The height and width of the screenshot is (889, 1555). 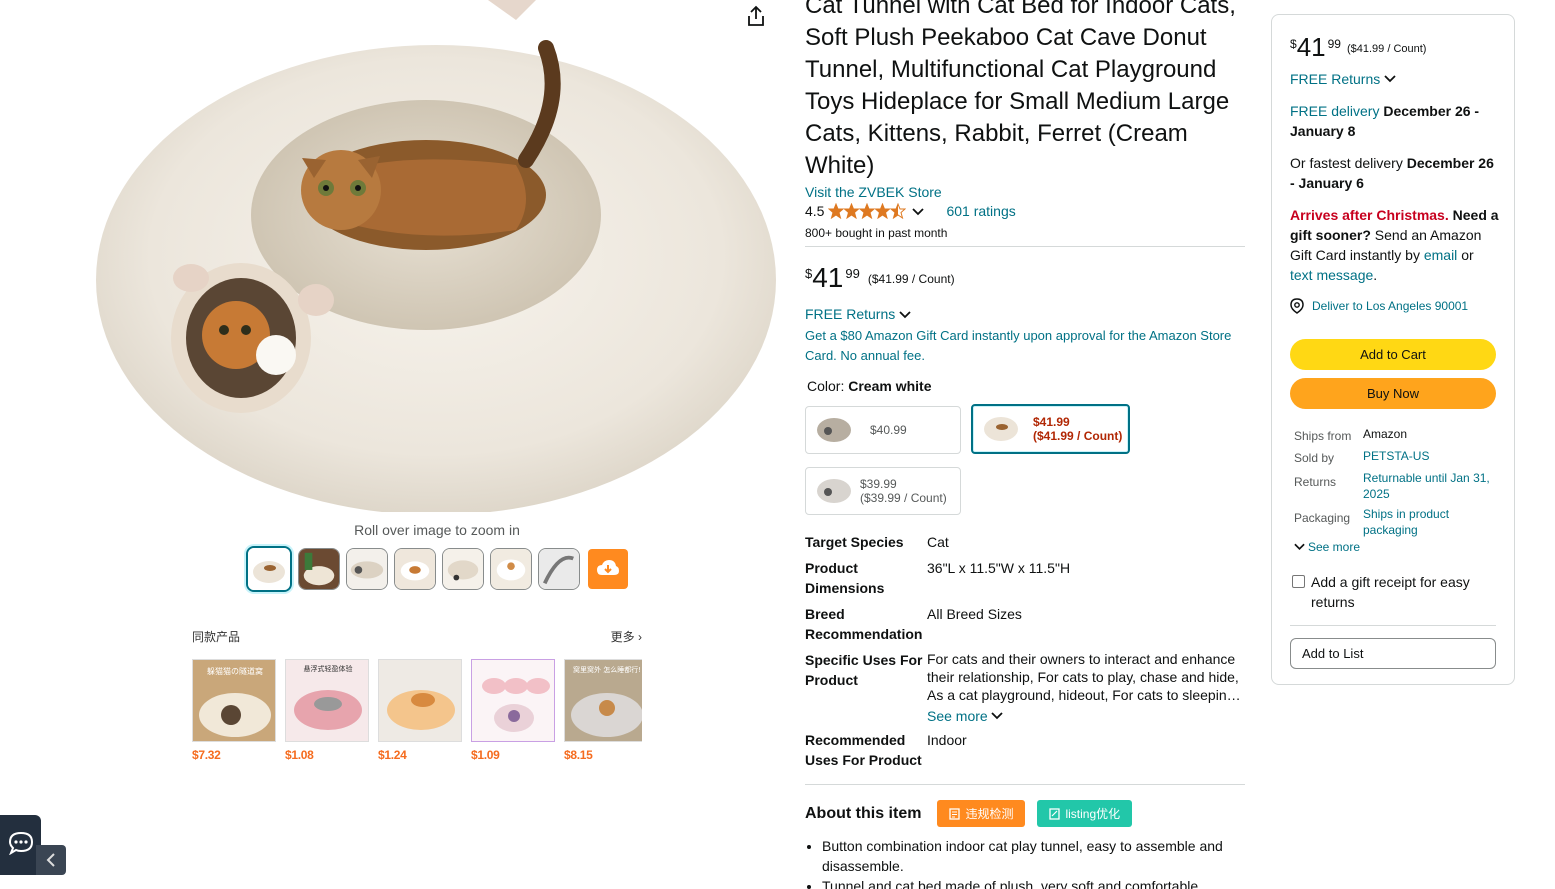 What do you see at coordinates (1428, 486) in the screenshot?
I see `returns-policy-link: Returnable until Jan 31, 2025` at bounding box center [1428, 486].